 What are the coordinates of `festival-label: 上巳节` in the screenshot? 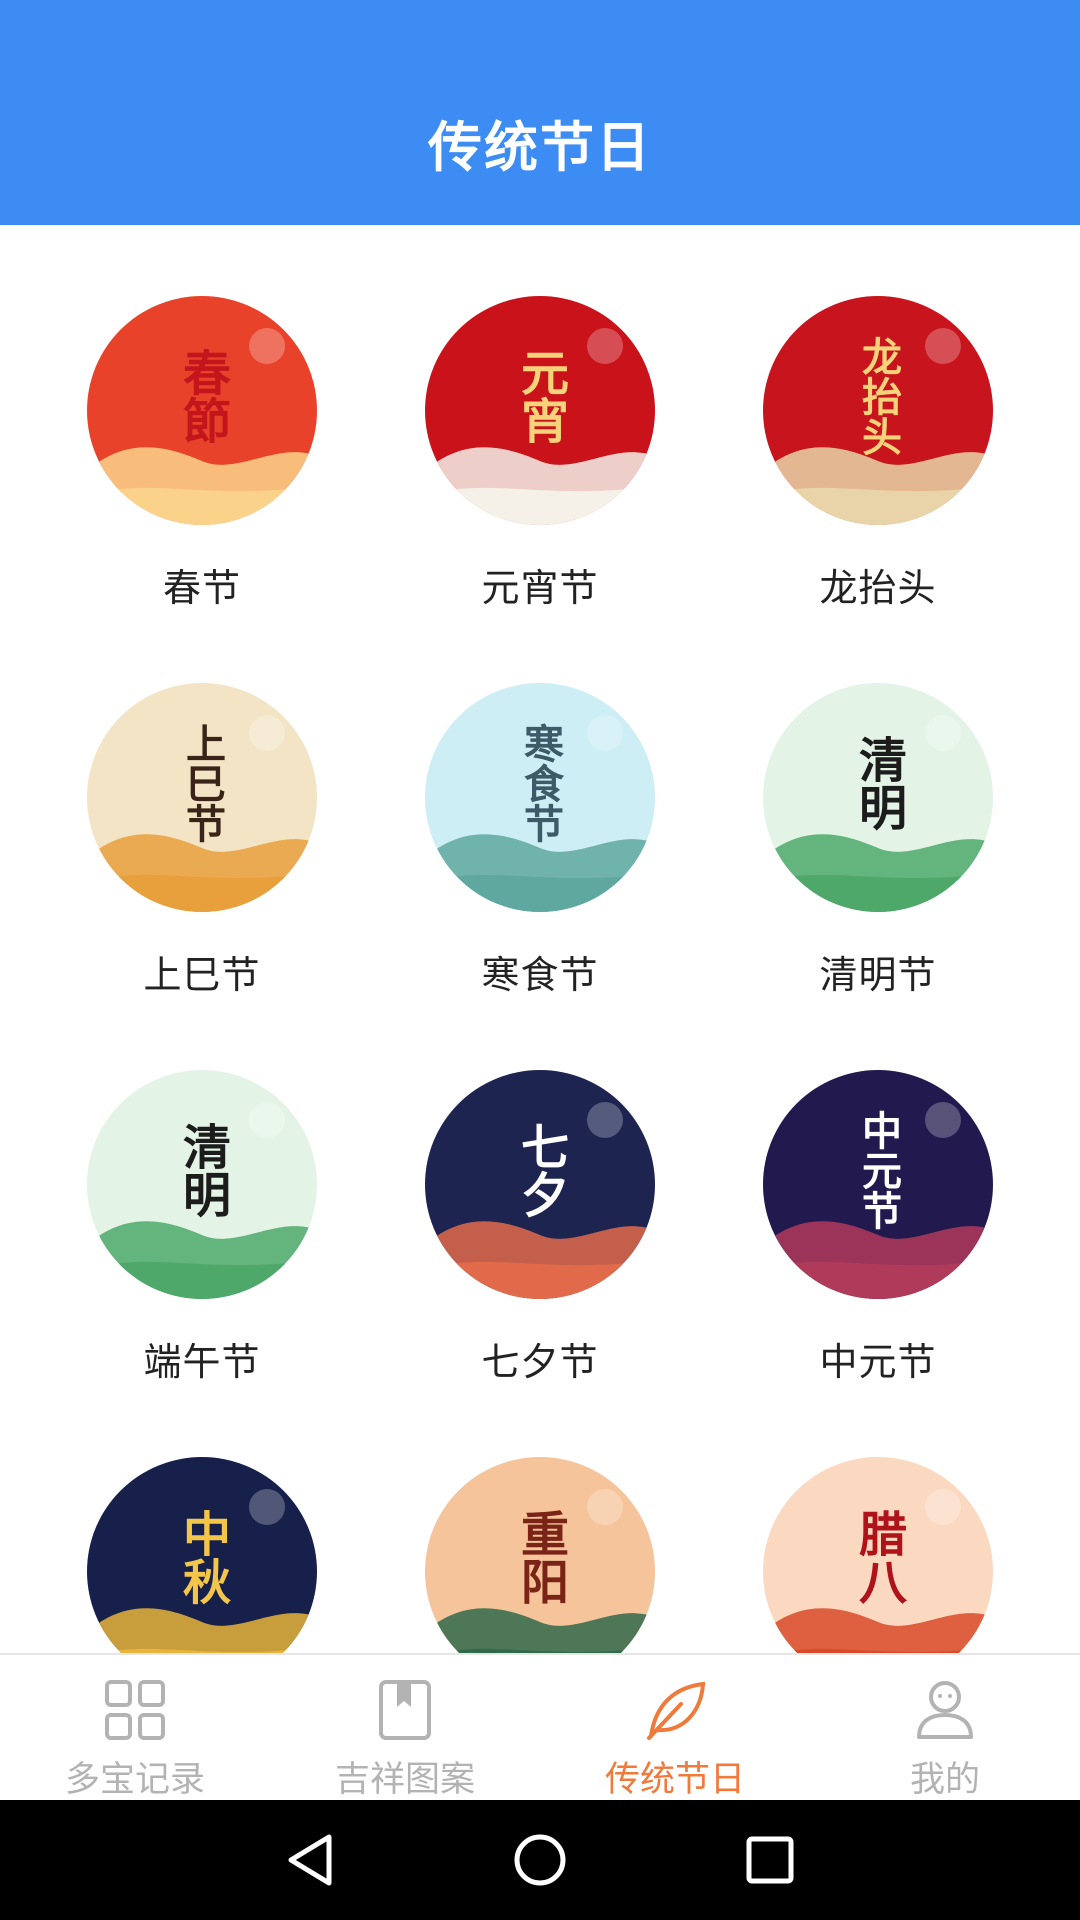 It's located at (202, 975).